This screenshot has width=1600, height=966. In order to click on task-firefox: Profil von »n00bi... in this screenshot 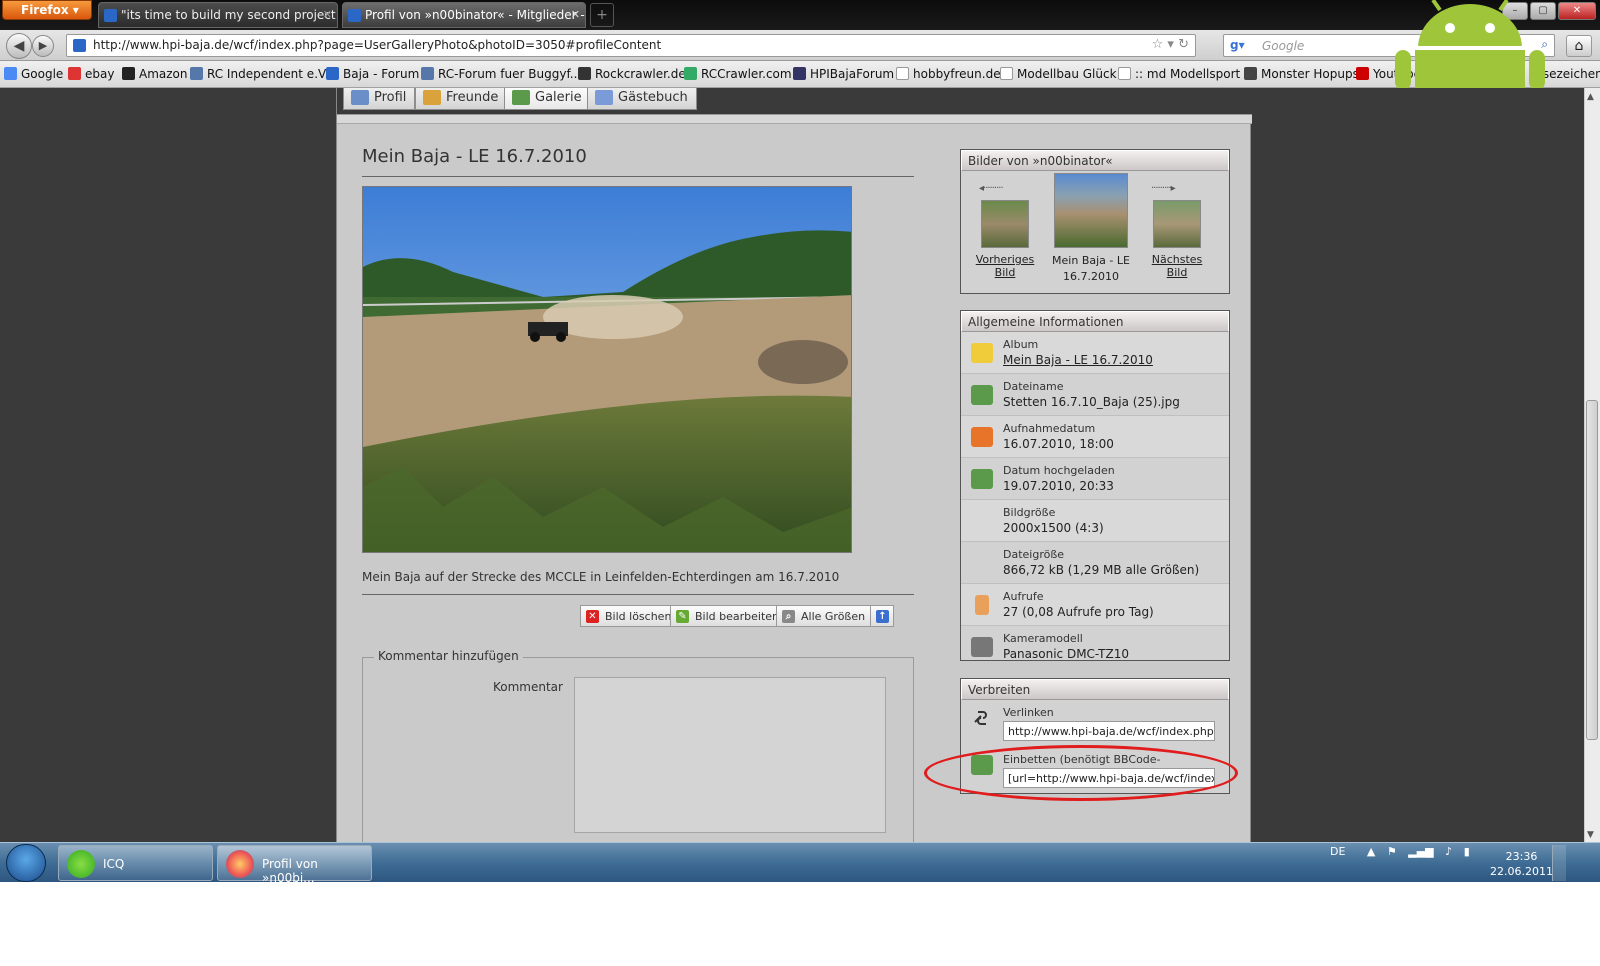, I will do `click(294, 865)`.